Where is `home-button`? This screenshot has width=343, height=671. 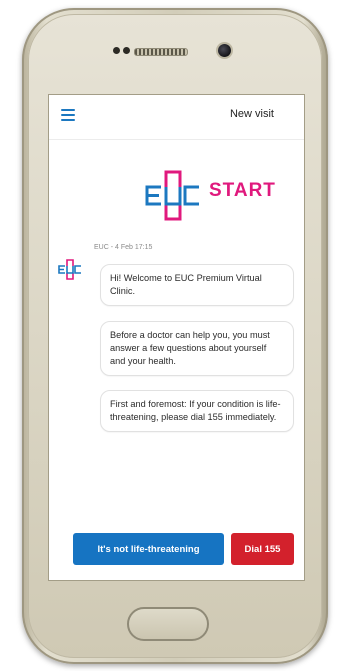 home-button is located at coordinates (168, 624).